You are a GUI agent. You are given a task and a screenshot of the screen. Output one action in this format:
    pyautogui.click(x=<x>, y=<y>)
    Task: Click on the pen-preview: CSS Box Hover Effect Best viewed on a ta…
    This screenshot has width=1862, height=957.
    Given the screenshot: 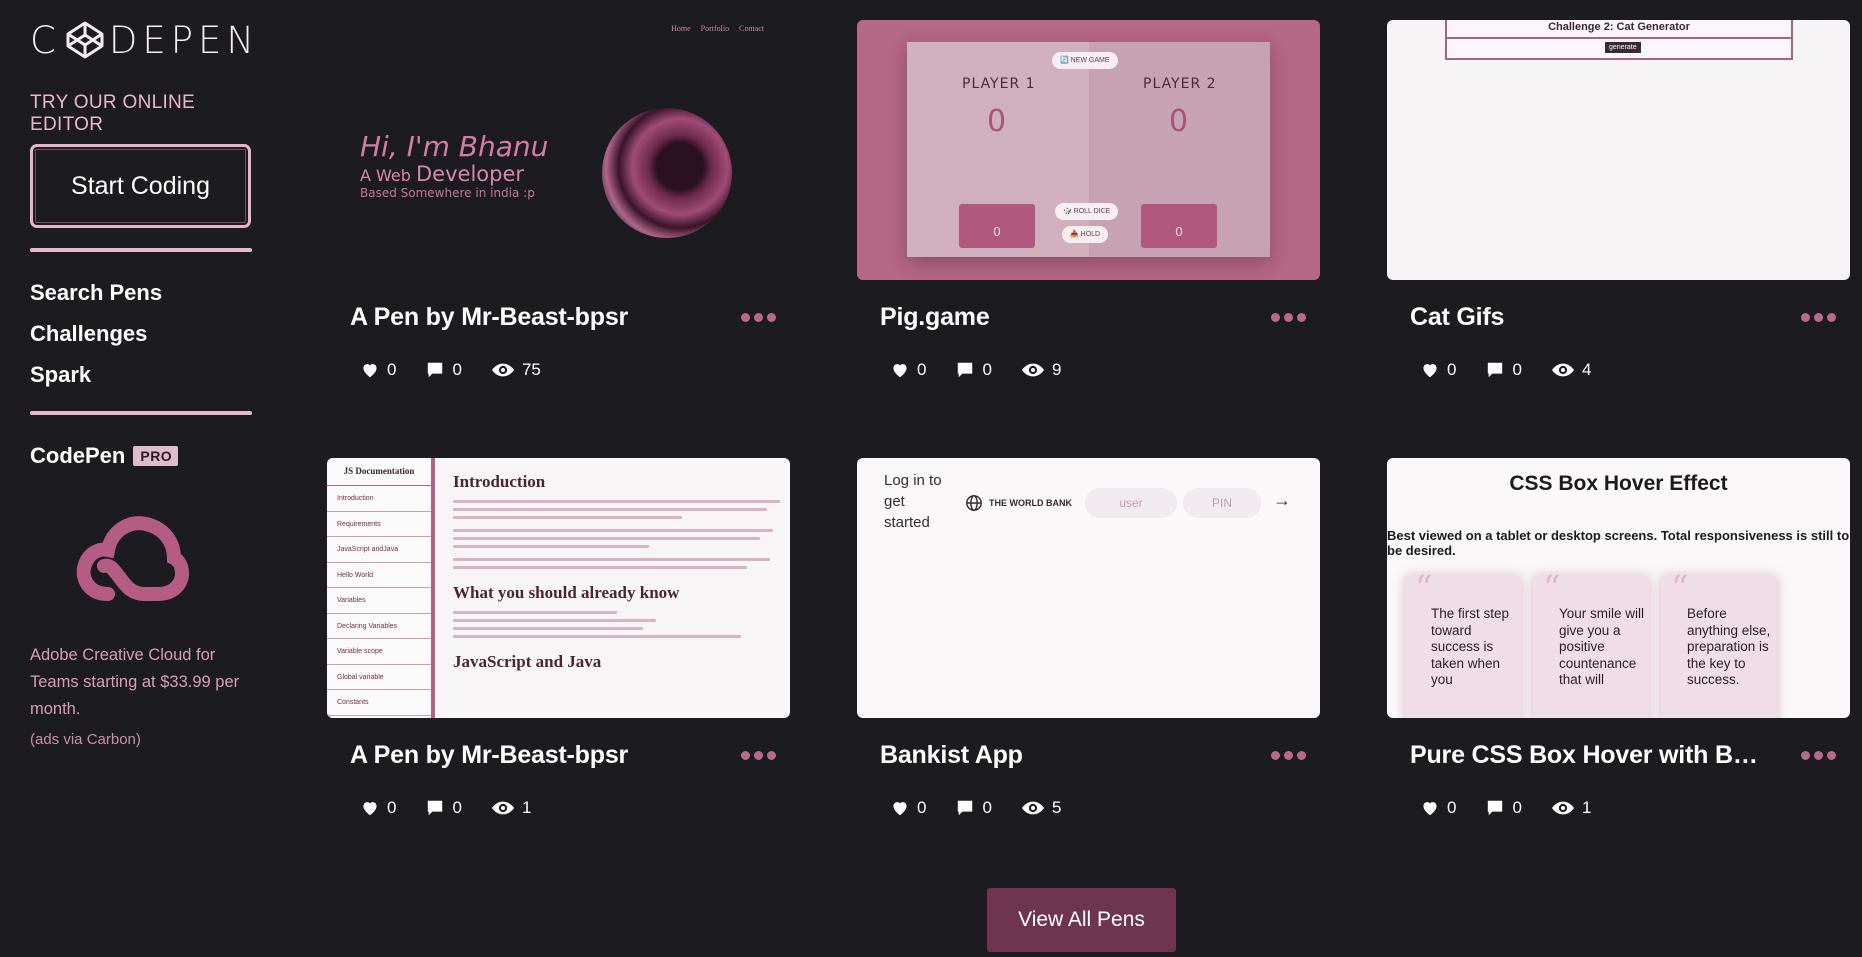 What is the action you would take?
    pyautogui.click(x=1618, y=588)
    